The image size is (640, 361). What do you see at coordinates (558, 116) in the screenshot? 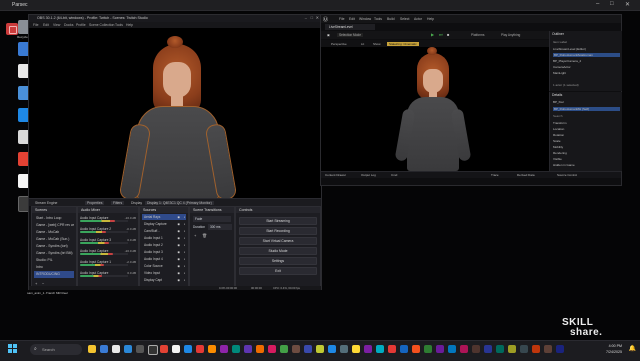
I see `details-search: Search` at bounding box center [558, 116].